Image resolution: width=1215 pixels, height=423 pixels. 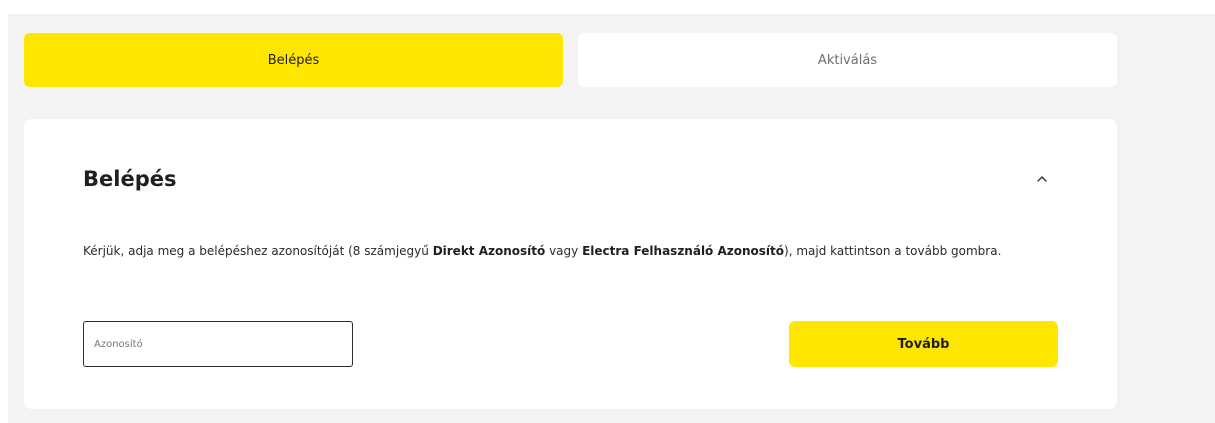 I want to click on id-field-wrapper, so click(x=218, y=344).